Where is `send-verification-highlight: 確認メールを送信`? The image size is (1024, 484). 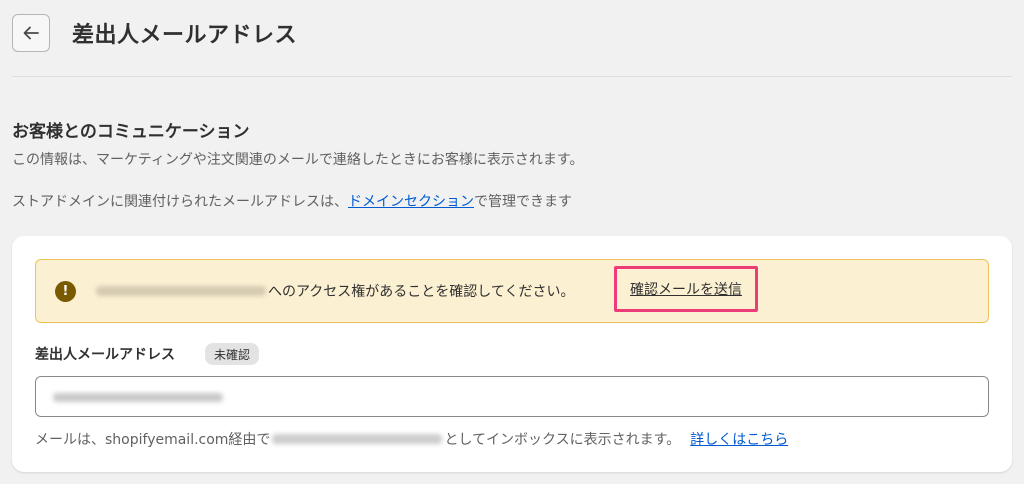 send-verification-highlight: 確認メールを送信 is located at coordinates (686, 289).